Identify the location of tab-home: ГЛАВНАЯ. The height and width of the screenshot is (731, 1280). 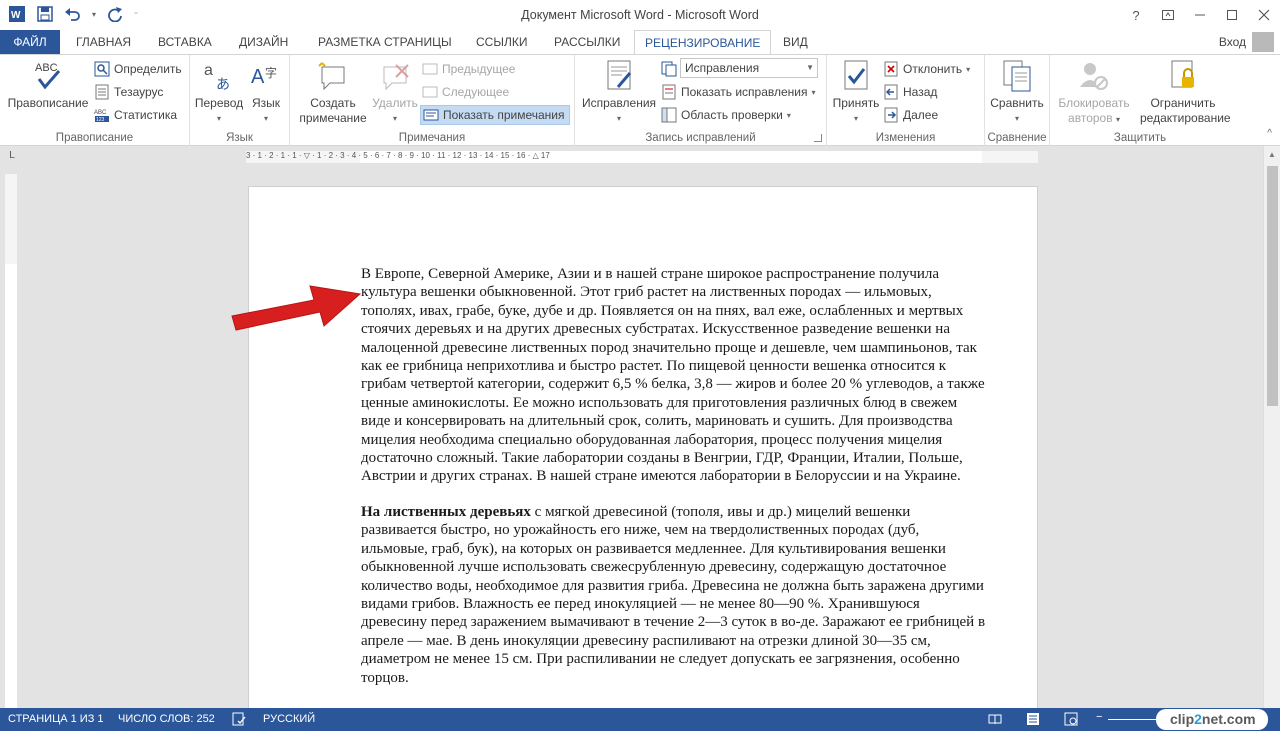
(103, 42).